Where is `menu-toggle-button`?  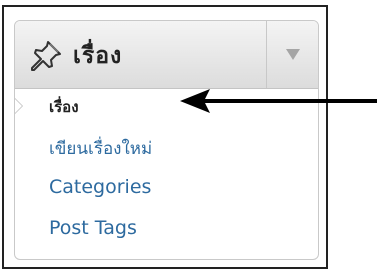
menu-toggle-button is located at coordinates (292, 54).